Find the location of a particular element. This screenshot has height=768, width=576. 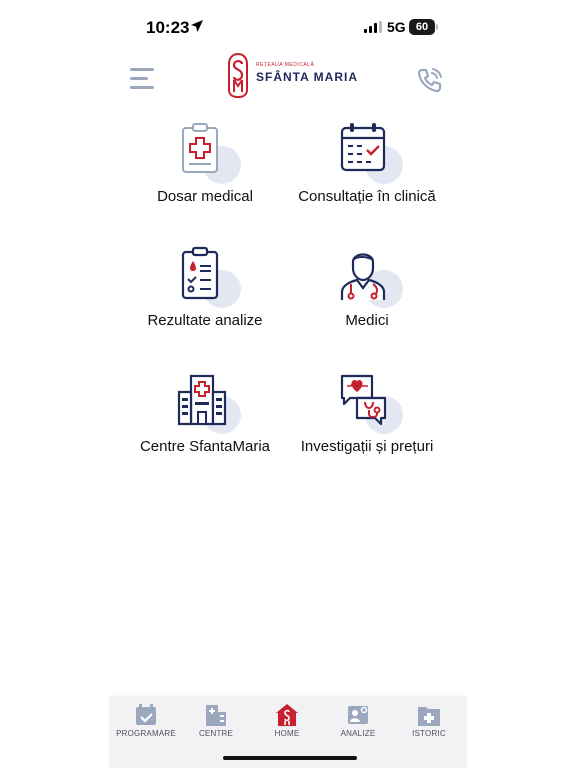

logo-subtitle: REȚEAUA MEDICALĂ is located at coordinates (285, 65).